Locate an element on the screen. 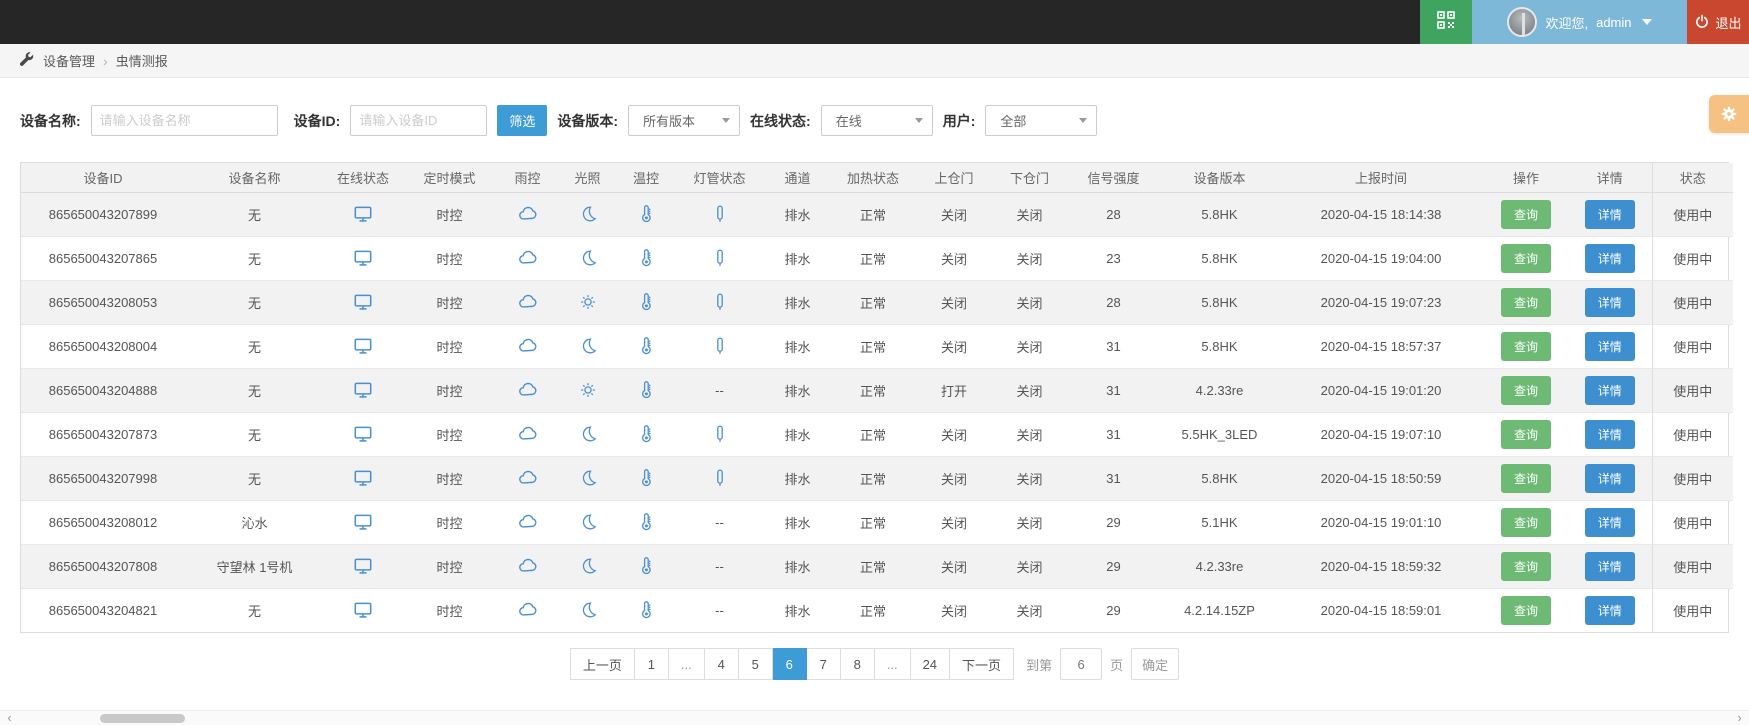 The image size is (1749, 725). sun-icon is located at coordinates (588, 390).